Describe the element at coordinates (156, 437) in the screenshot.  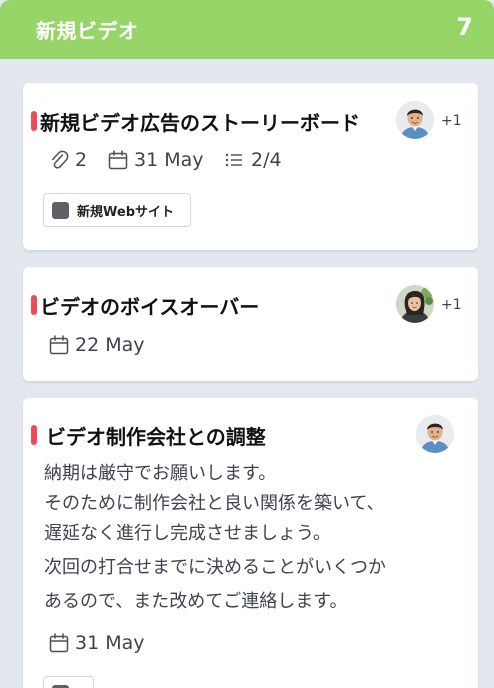
I see `card-title: ビデオ制作会社との調整` at that location.